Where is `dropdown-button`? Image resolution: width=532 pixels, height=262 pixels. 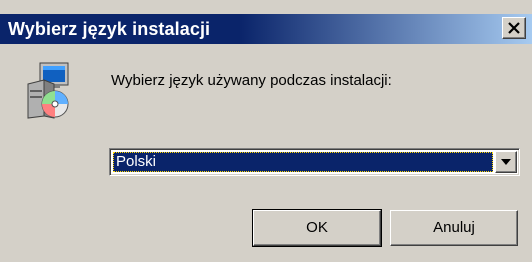
dropdown-button is located at coordinates (506, 162).